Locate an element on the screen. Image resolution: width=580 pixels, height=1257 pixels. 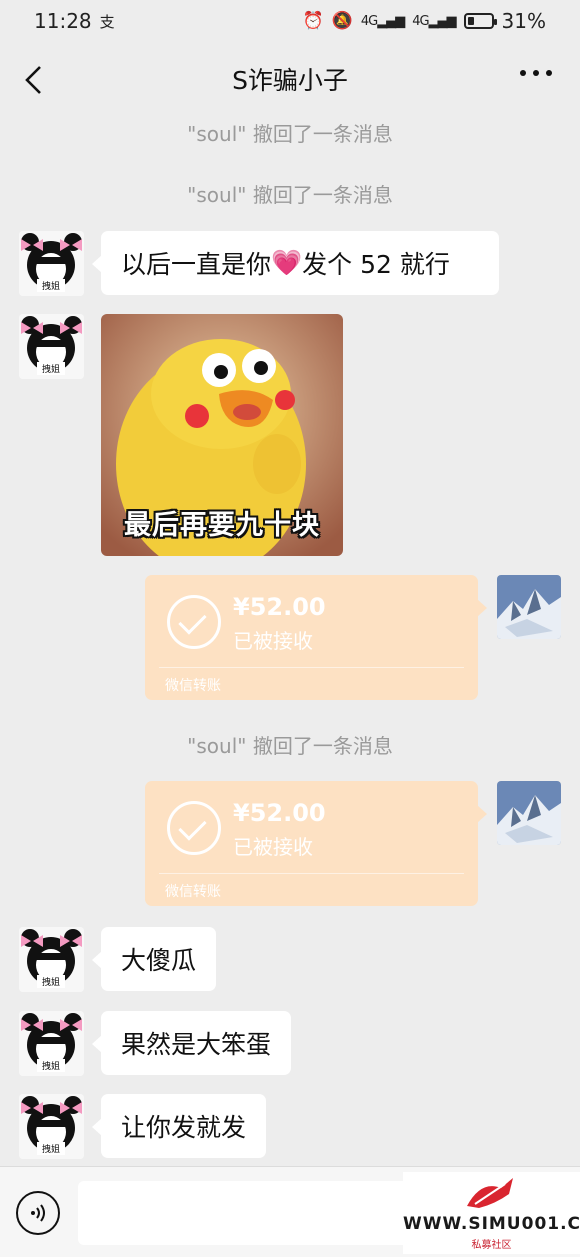
chat-title: S诈骗小子 is located at coordinates (290, 80).